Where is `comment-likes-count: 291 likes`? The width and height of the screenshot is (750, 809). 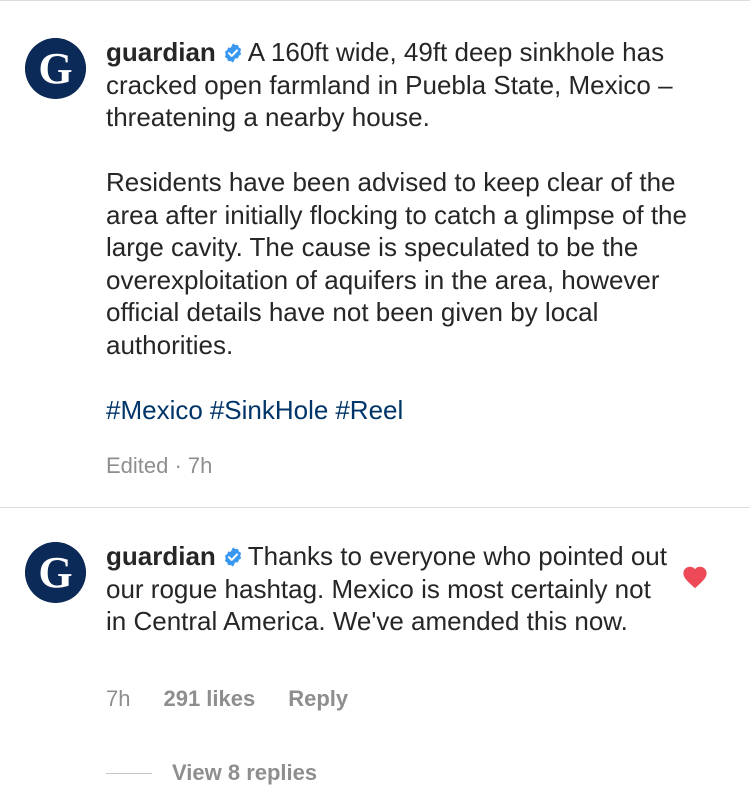 comment-likes-count: 291 likes is located at coordinates (209, 699).